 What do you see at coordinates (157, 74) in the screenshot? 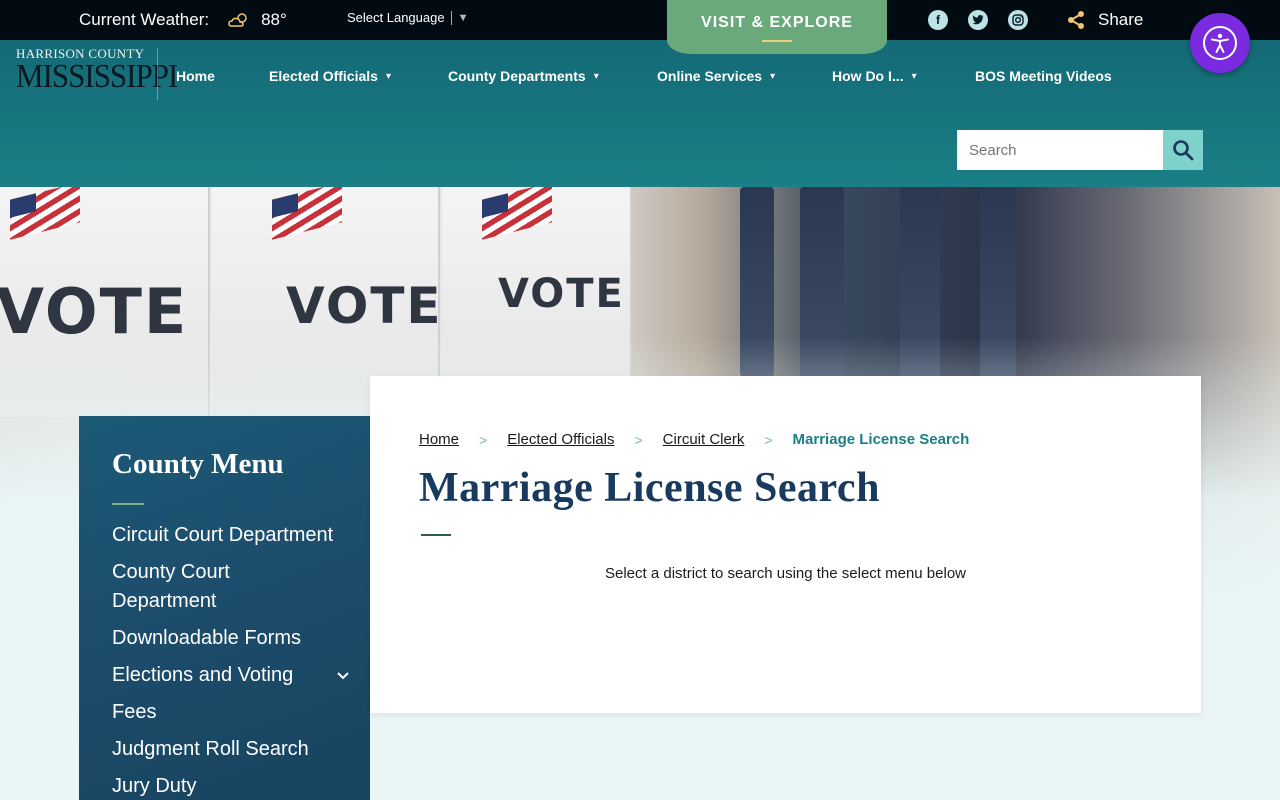
I see `logo-divider` at bounding box center [157, 74].